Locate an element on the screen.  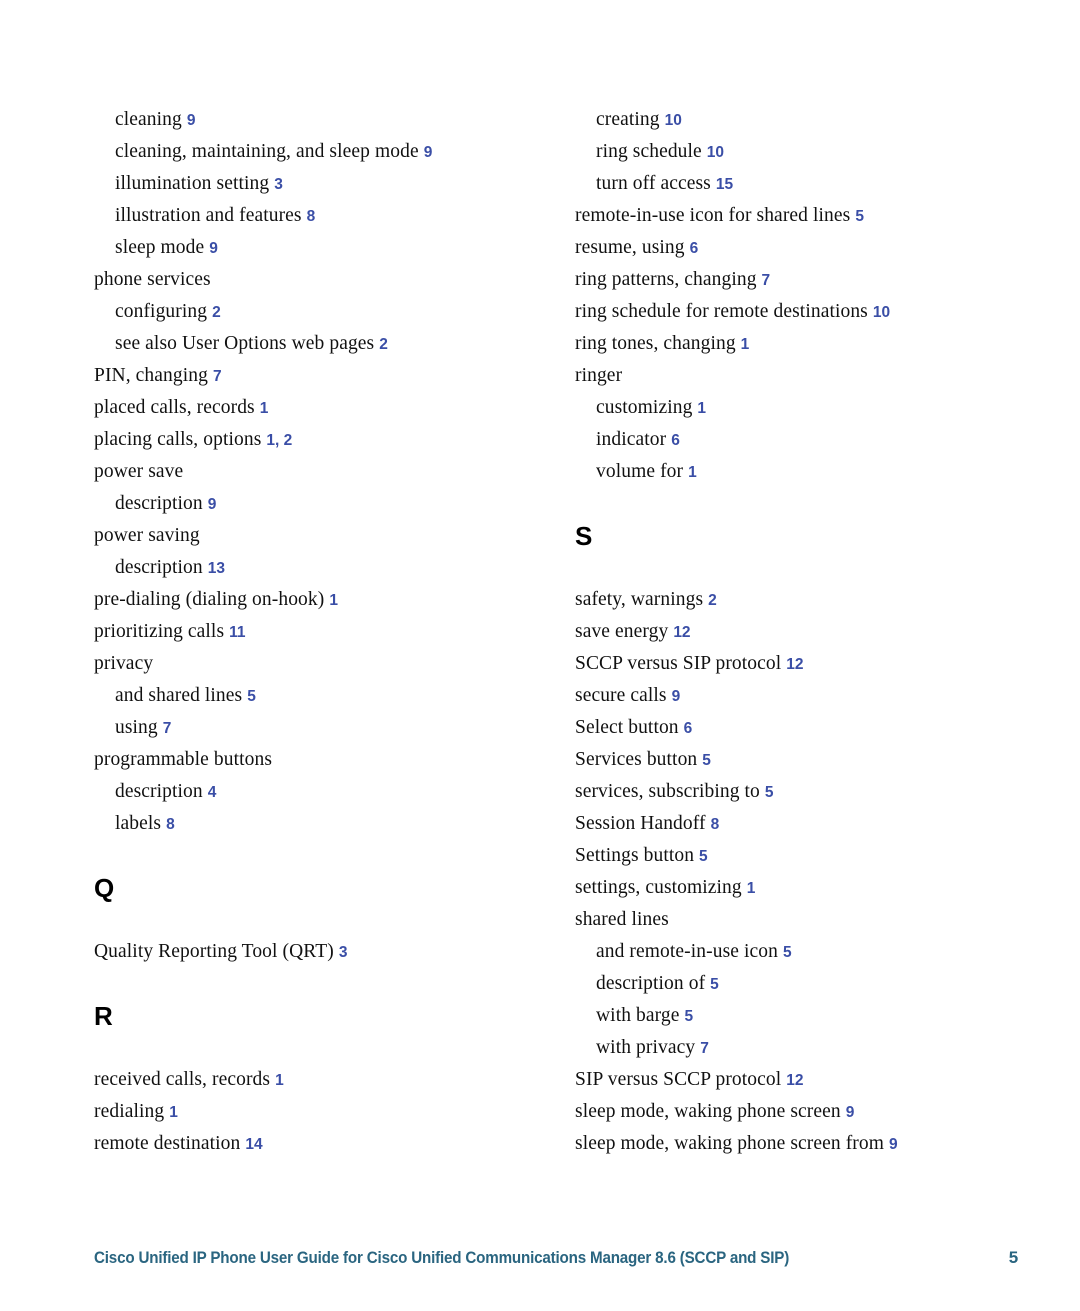
index-entry: remote destination 14 is located at coordinates (321, 1144).